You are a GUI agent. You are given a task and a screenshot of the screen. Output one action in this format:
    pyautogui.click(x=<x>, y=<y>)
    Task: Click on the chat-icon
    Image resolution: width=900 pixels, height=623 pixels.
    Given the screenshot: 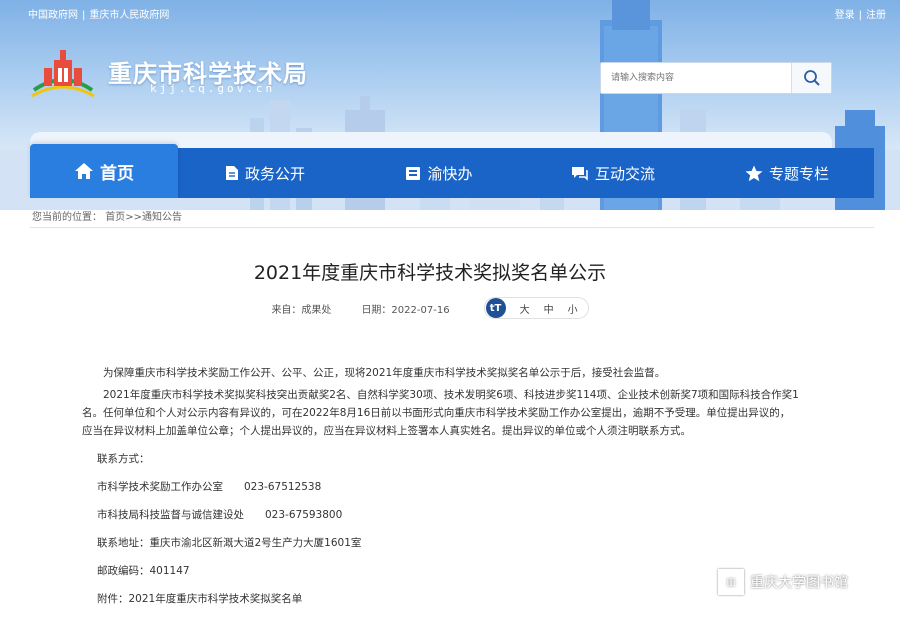 What is the action you would take?
    pyautogui.click(x=580, y=173)
    